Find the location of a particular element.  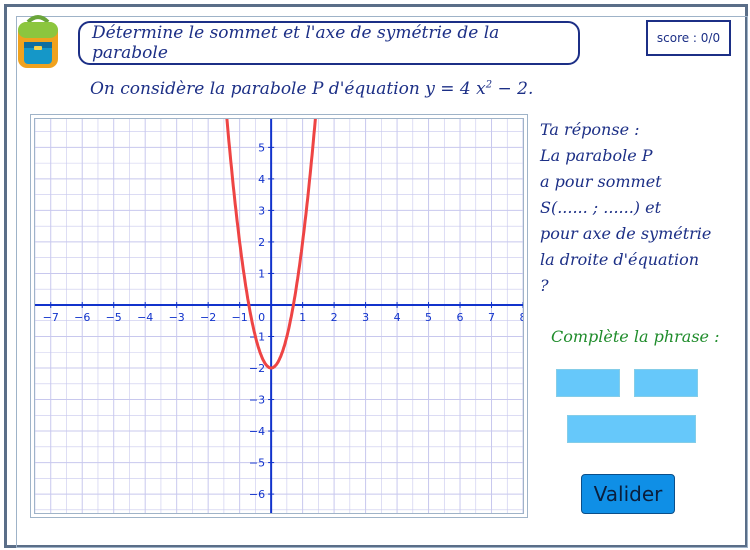

y-tick-label: 2 is located at coordinates (261, 242).